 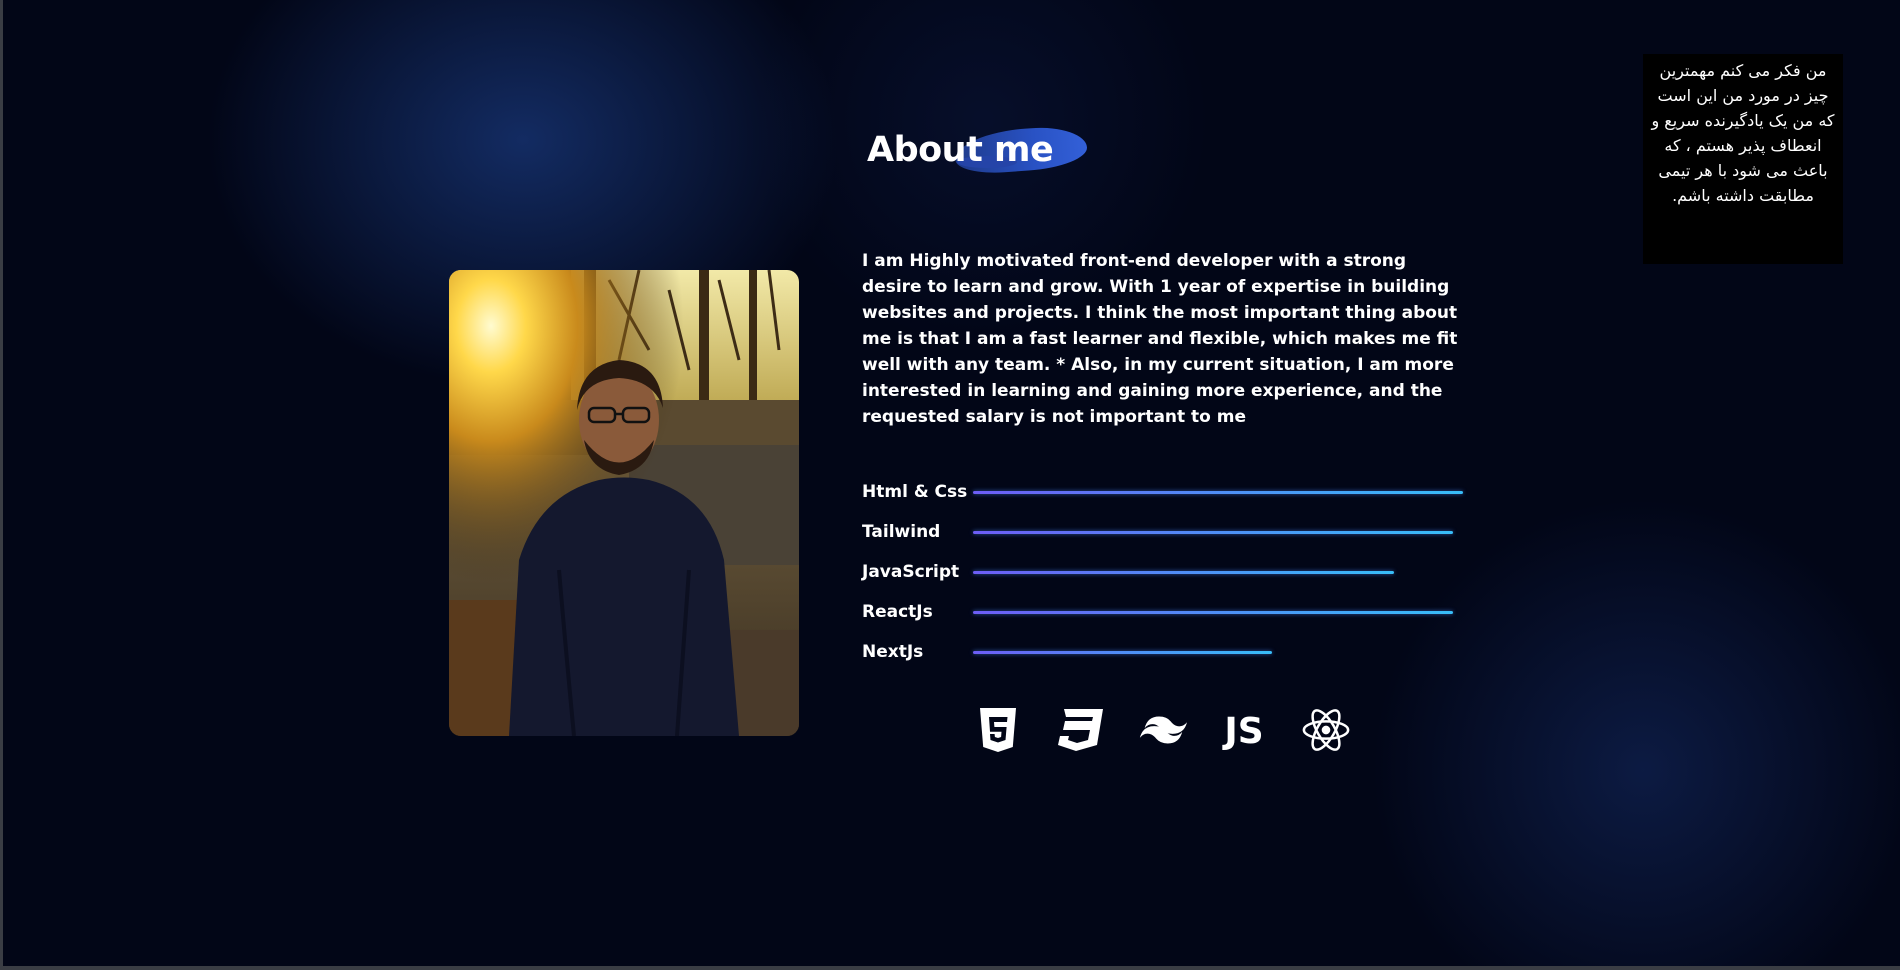 I want to click on page-title: About me, so click(x=960, y=150).